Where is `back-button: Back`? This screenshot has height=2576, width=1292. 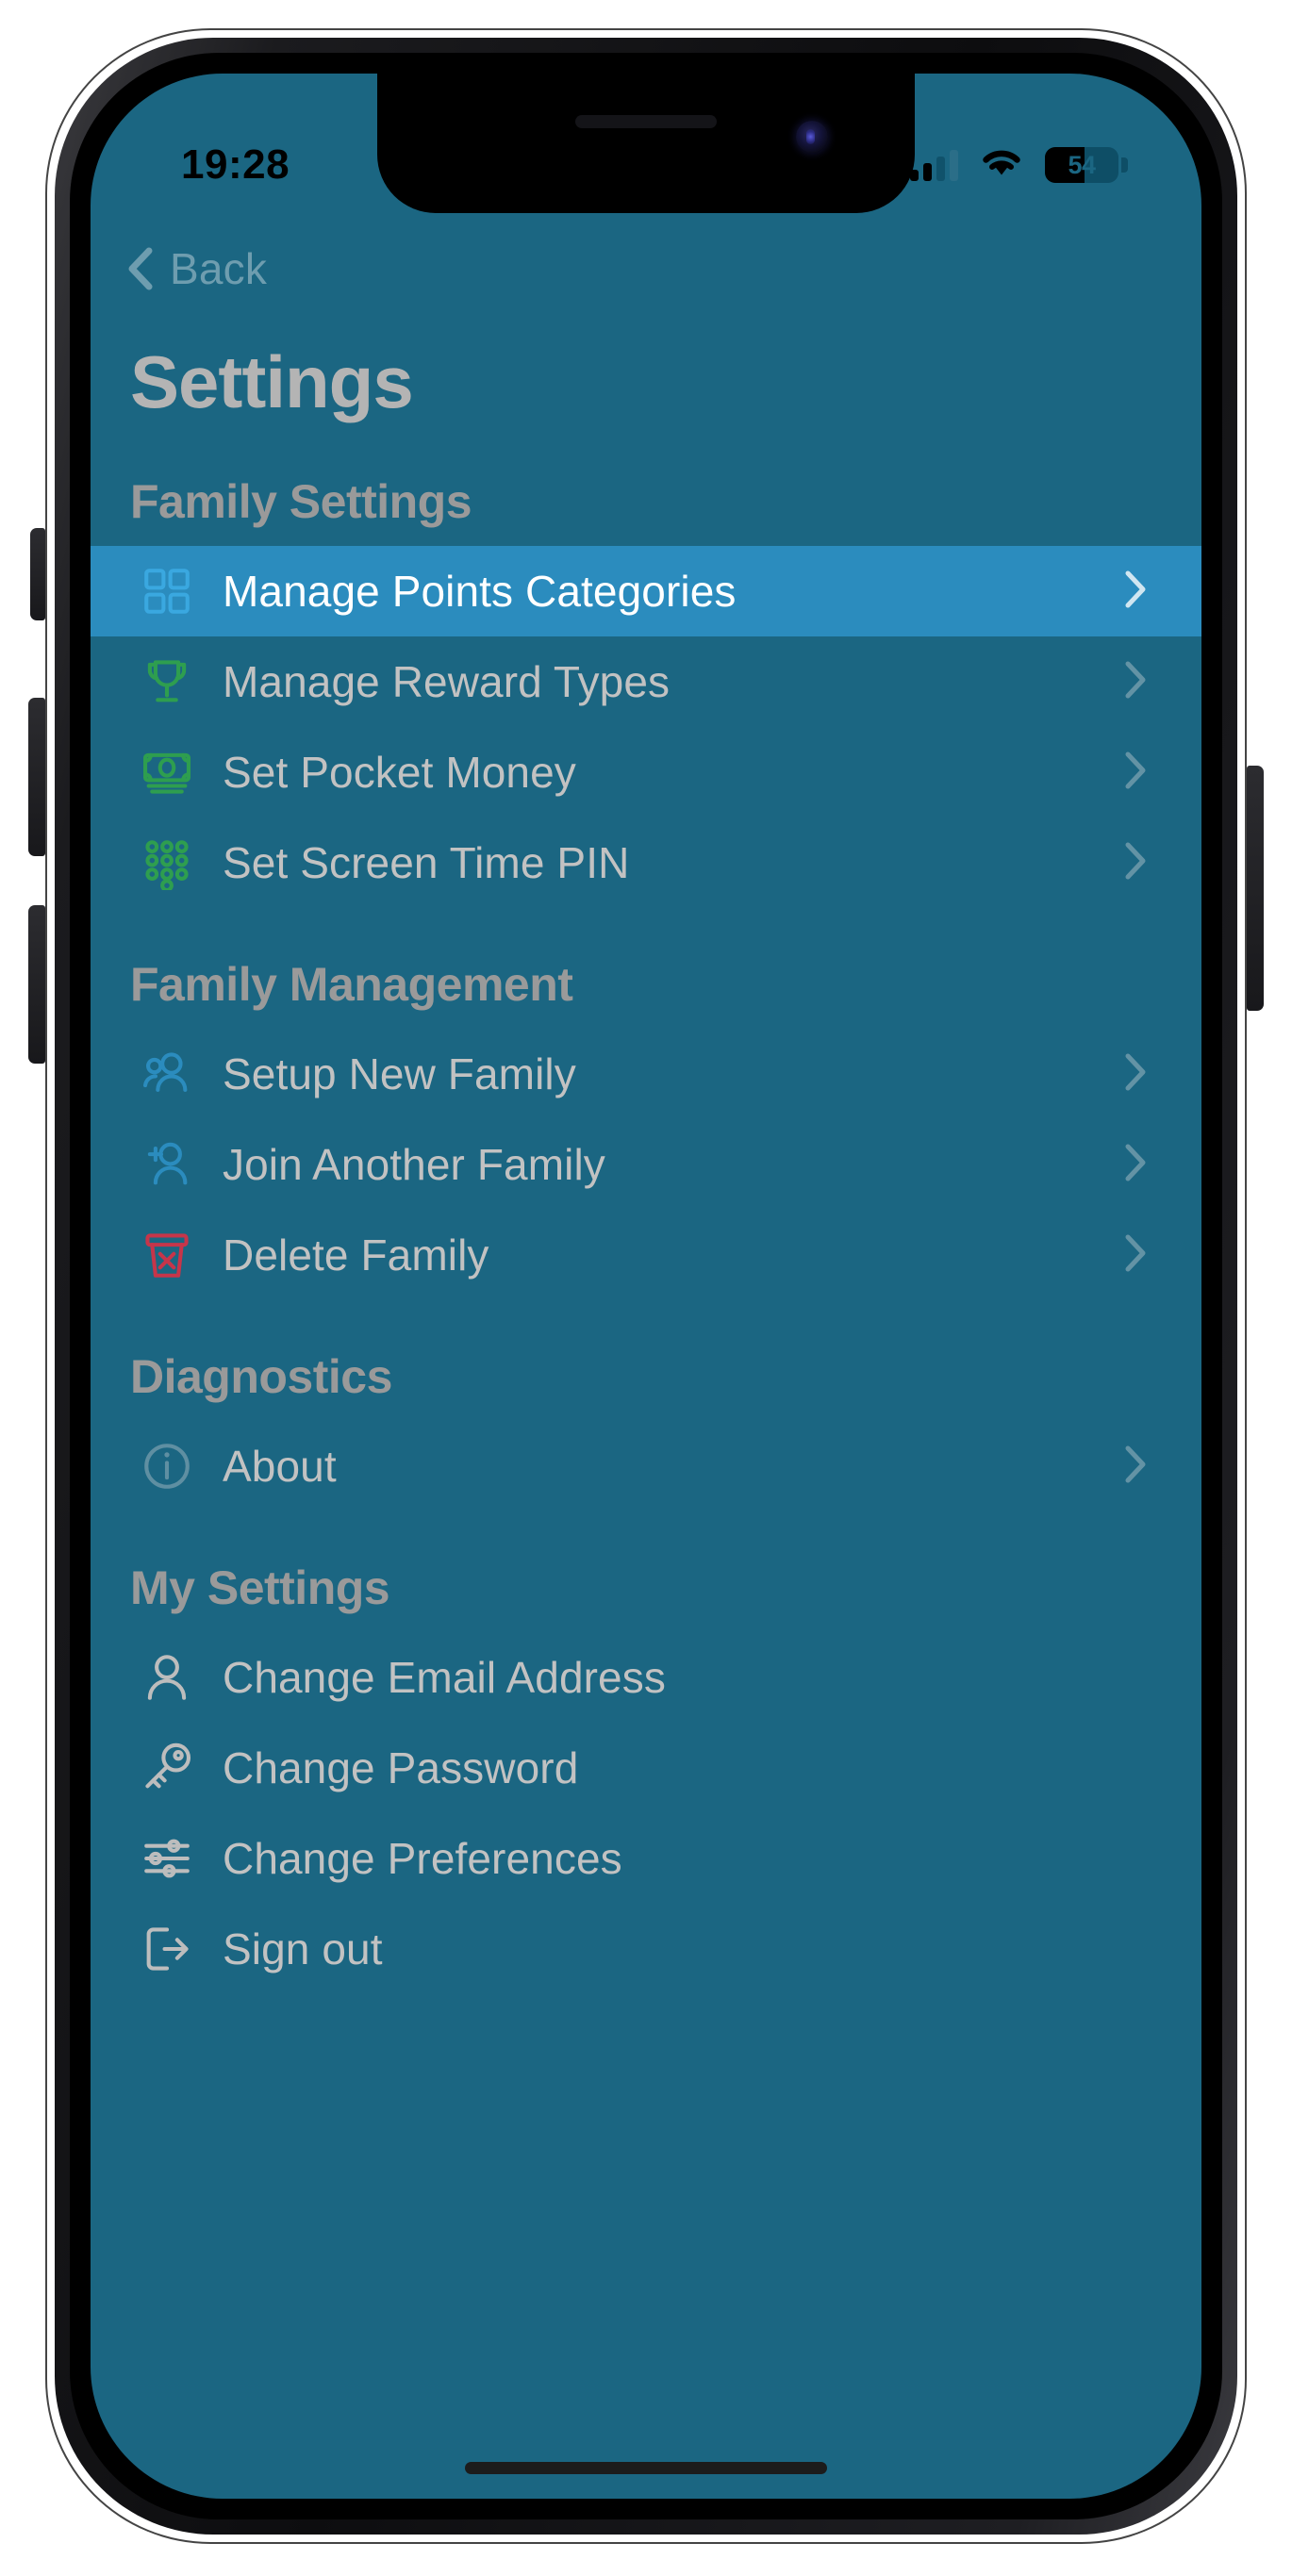
back-button: Back is located at coordinates (179, 253).